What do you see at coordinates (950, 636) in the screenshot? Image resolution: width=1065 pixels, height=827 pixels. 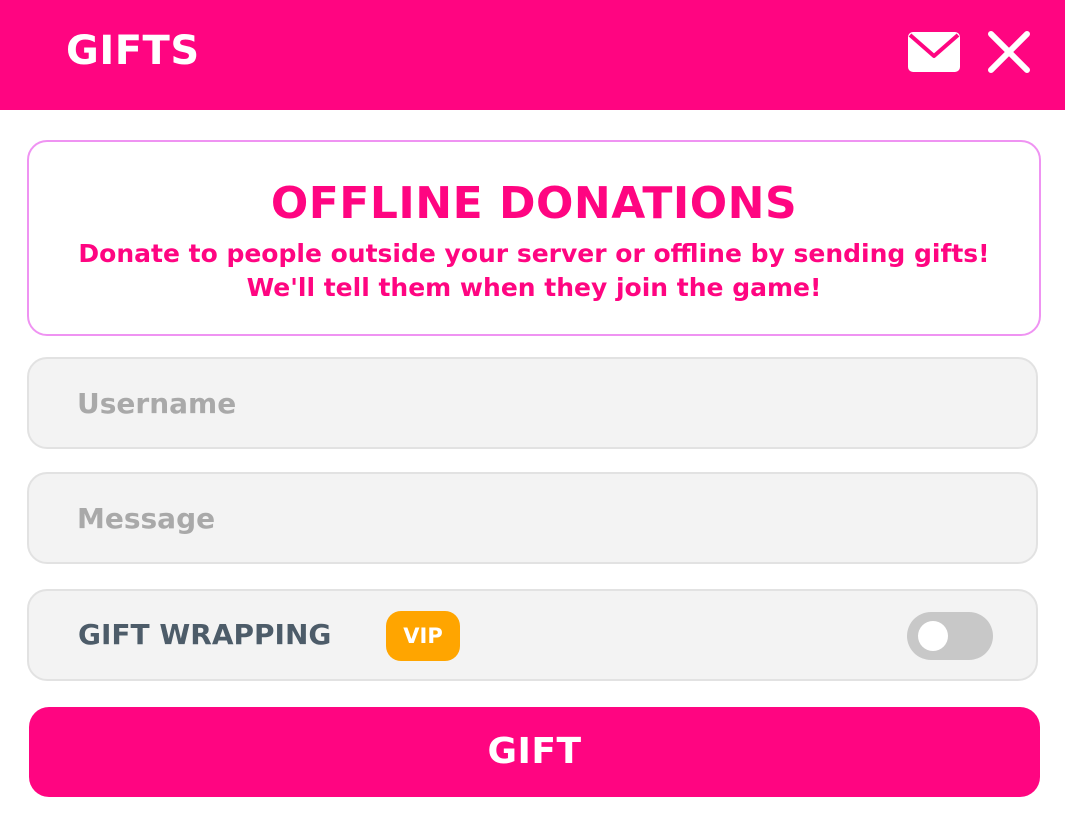 I see `gift-wrapping-toggle` at bounding box center [950, 636].